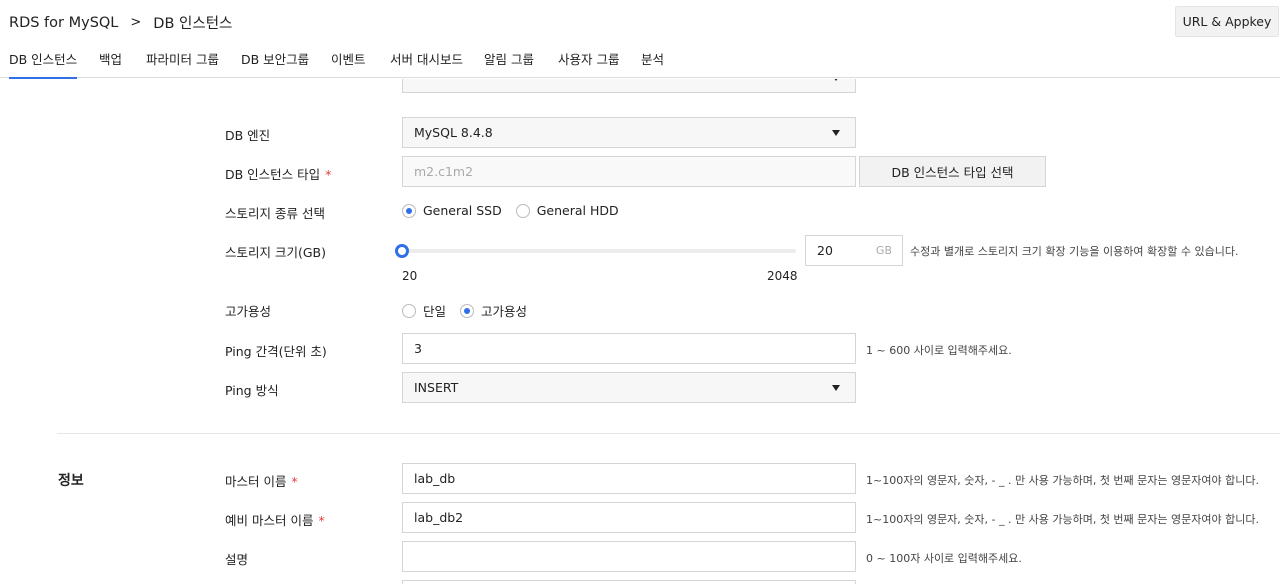  Describe the element at coordinates (629, 348) in the screenshot. I see `ping-interval-input: 3` at that location.